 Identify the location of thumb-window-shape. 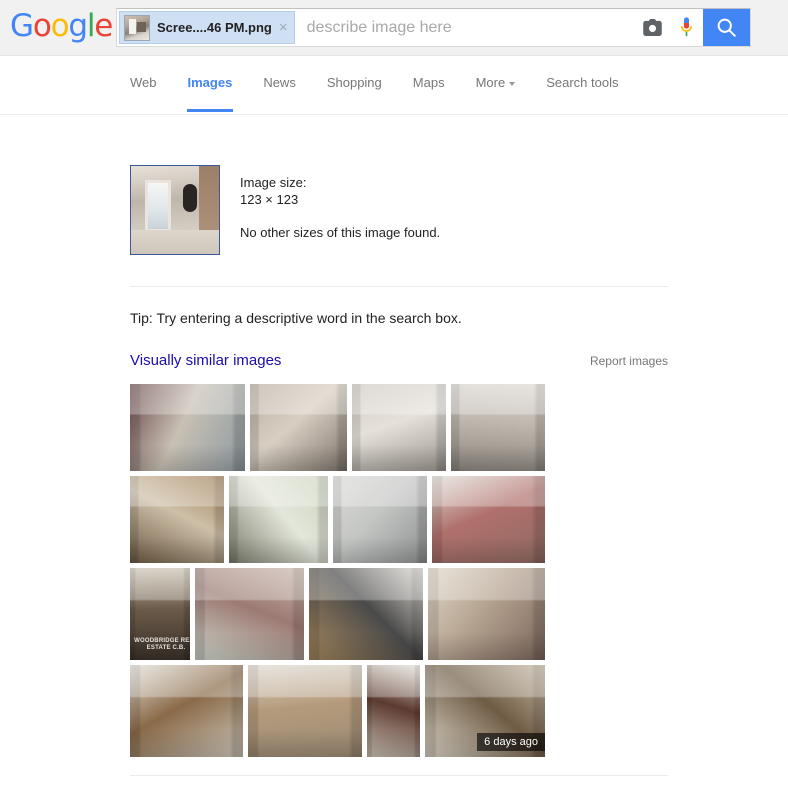
(158, 206).